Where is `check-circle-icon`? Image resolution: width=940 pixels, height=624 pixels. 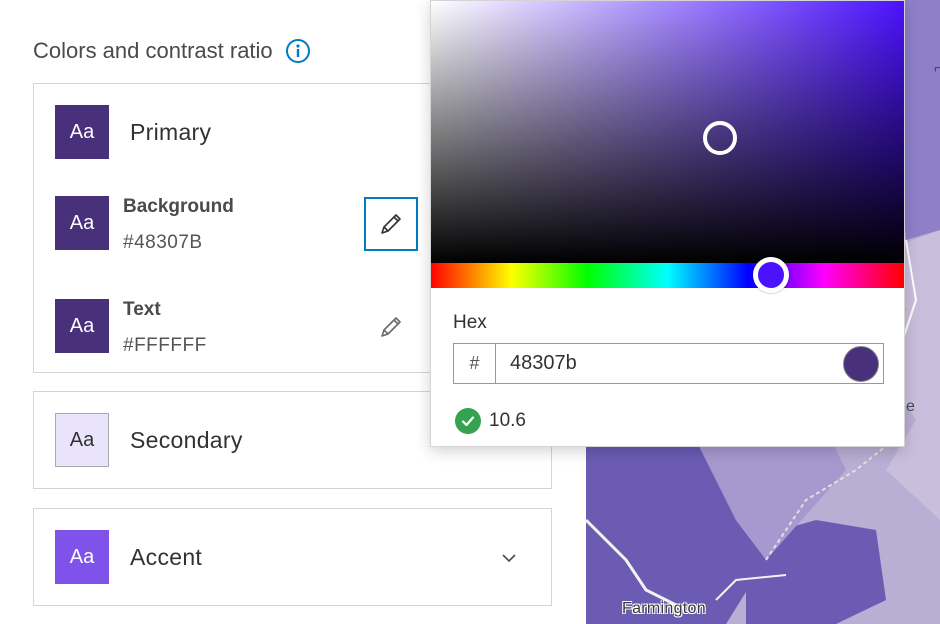
check-circle-icon is located at coordinates (468, 421).